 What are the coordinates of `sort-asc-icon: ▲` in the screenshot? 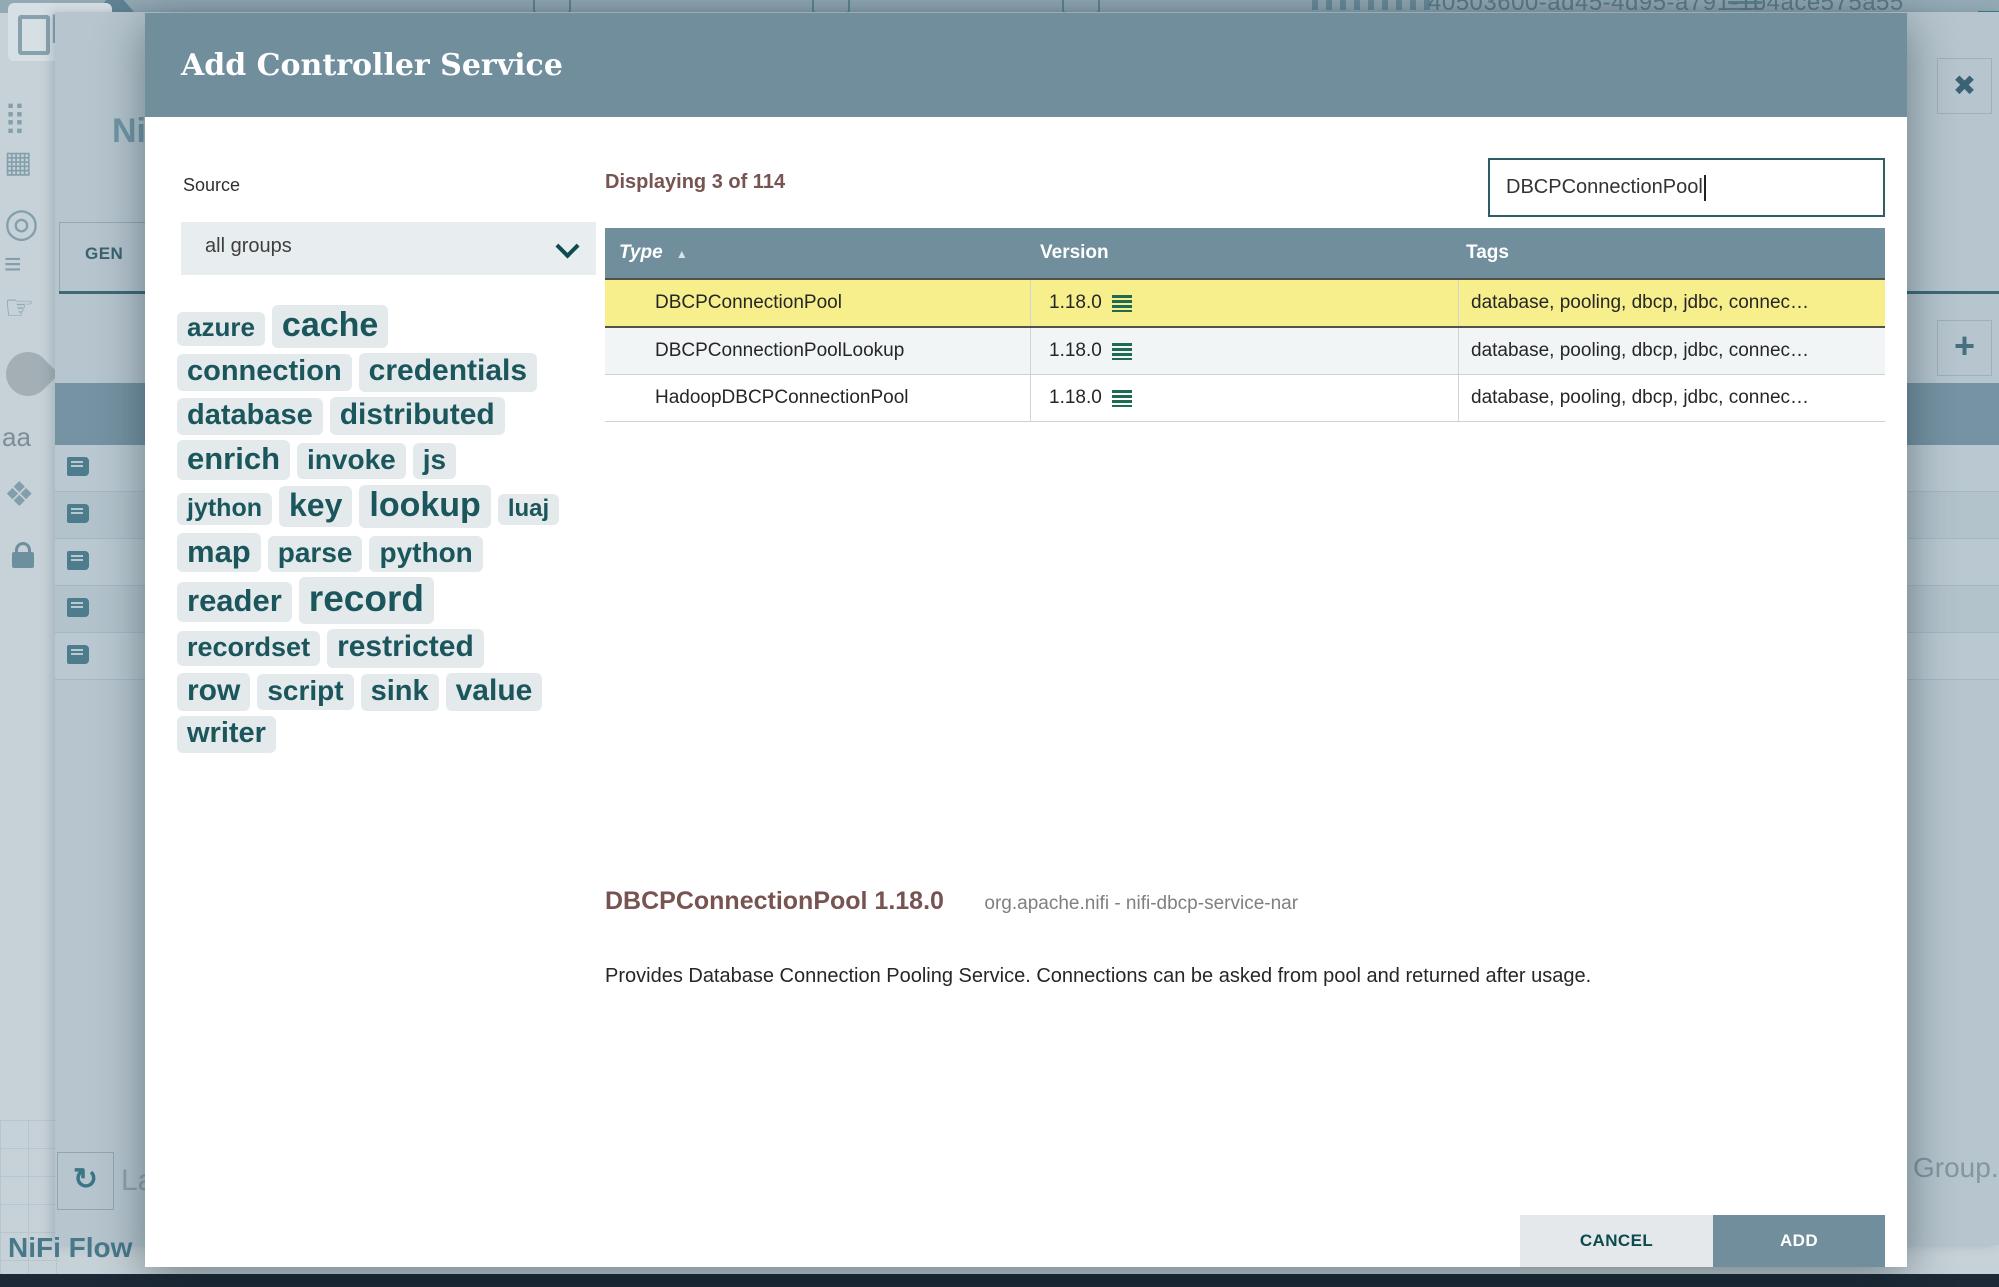 It's located at (681, 254).